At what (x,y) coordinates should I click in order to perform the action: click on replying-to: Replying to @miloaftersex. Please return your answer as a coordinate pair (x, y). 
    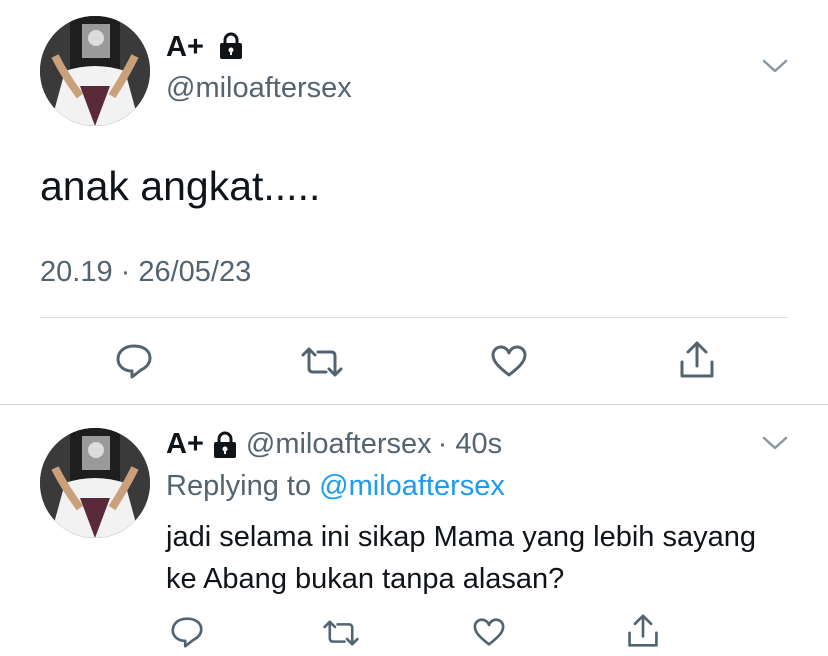
    Looking at the image, I should click on (335, 486).